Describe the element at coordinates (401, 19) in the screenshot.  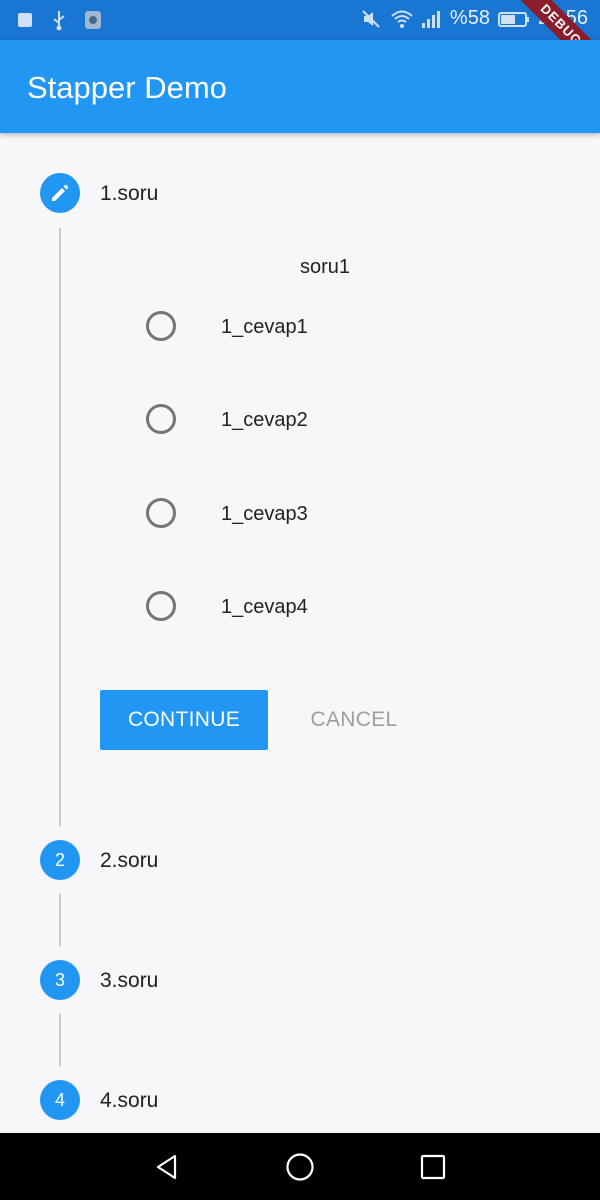
I see `wifi-icon` at that location.